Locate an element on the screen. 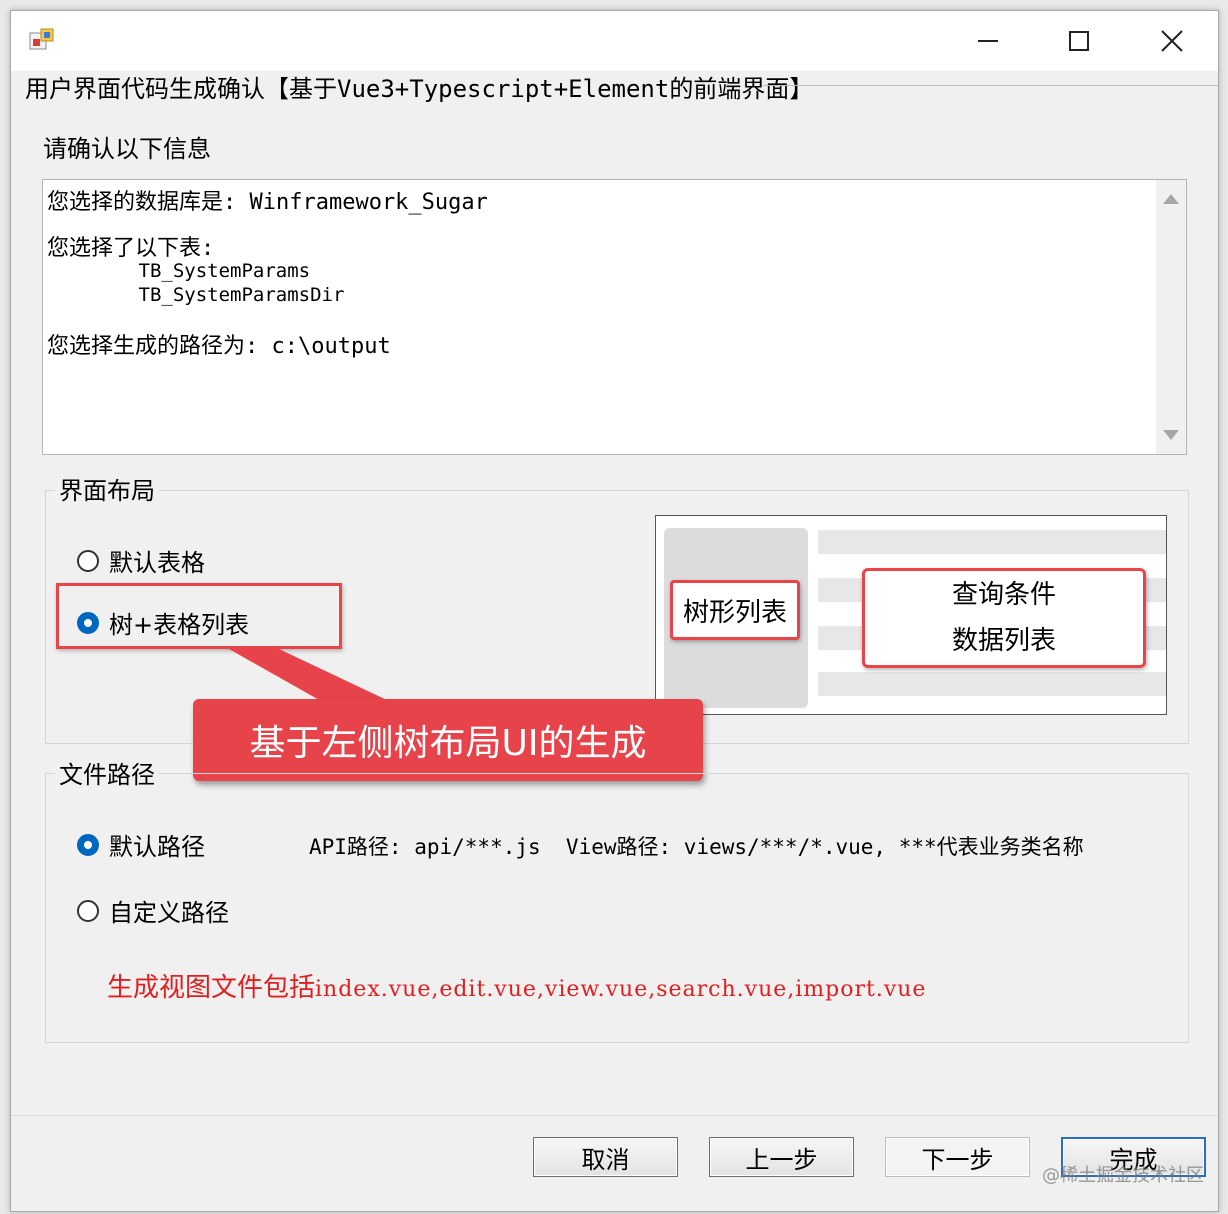 The height and width of the screenshot is (1214, 1228). watermark: @稀土掘金技术社区 is located at coordinates (1123, 1175).